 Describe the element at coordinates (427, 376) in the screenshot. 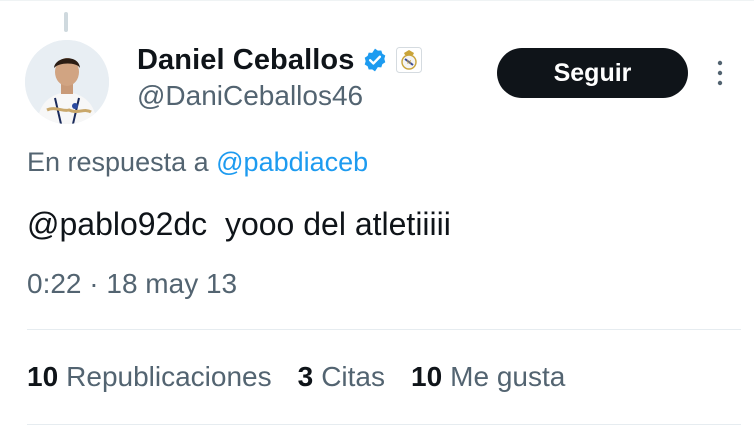

I see `likes-count: 10` at that location.